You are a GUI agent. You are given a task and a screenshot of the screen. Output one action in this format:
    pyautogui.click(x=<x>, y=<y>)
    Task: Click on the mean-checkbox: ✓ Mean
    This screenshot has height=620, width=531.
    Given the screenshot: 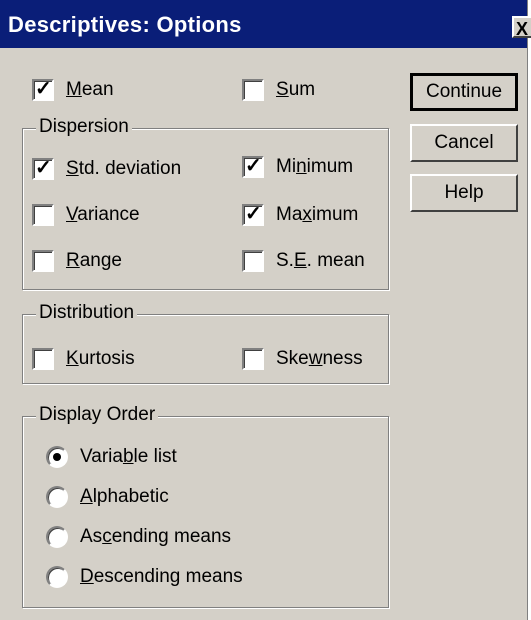 What is the action you would take?
    pyautogui.click(x=73, y=89)
    